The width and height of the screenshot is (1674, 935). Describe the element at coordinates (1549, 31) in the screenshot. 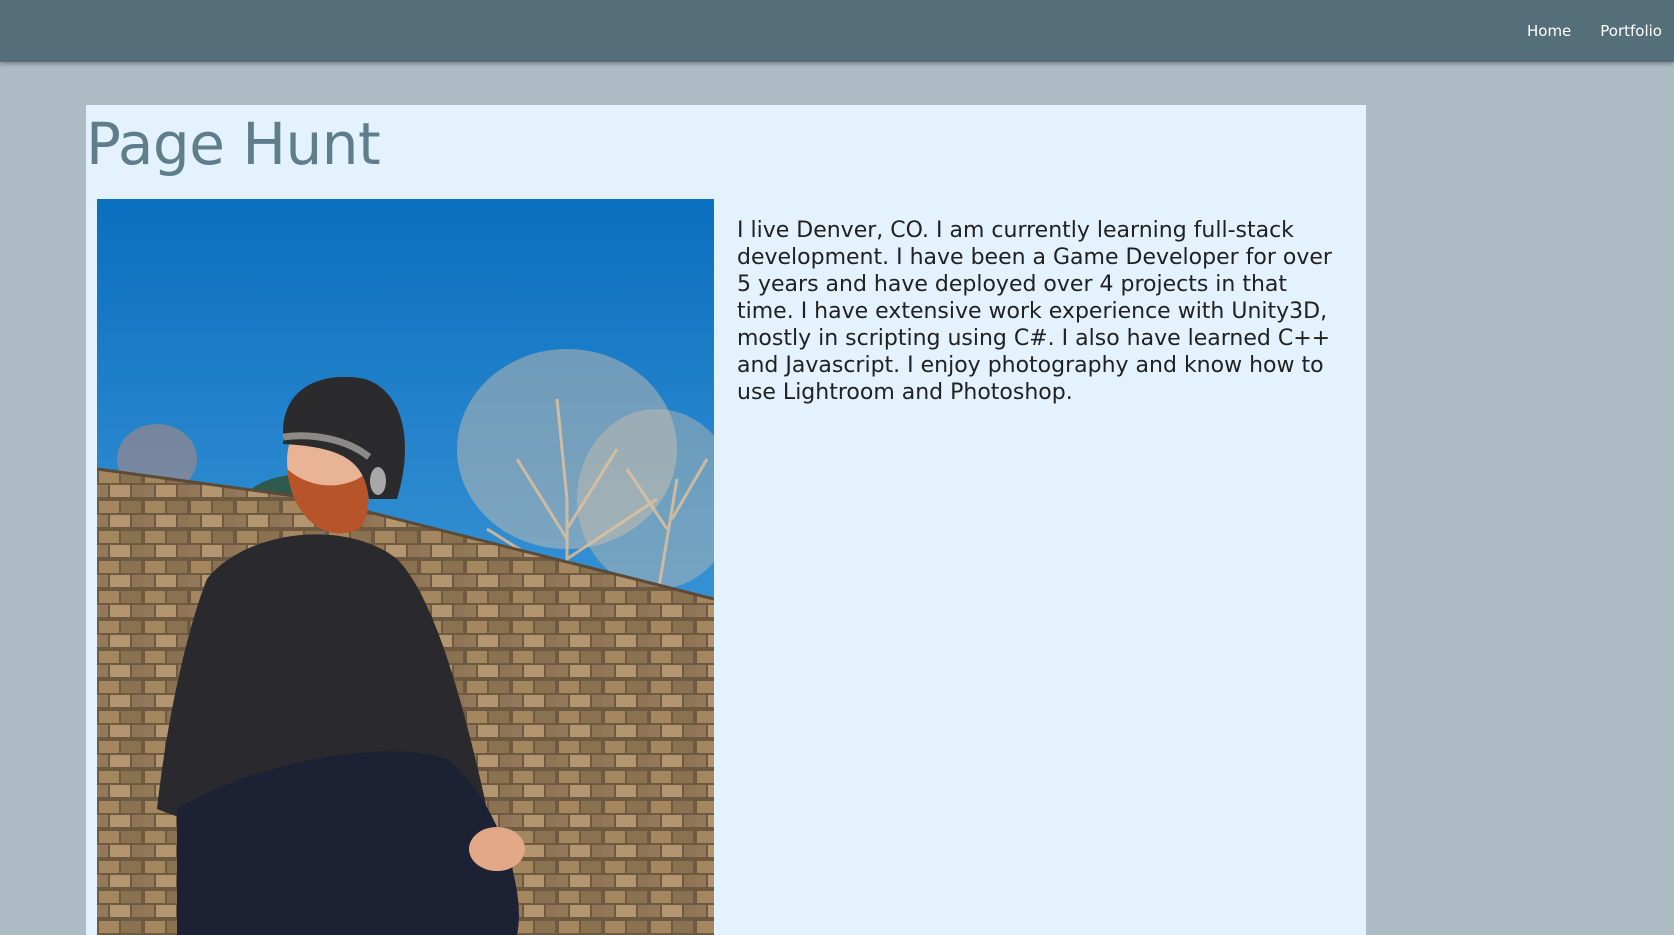

I see `nav-home-link: Home` at that location.